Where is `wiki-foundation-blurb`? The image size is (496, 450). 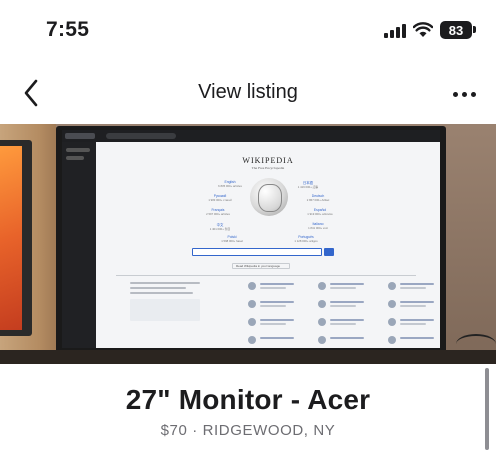 wiki-foundation-blurb is located at coordinates (165, 312).